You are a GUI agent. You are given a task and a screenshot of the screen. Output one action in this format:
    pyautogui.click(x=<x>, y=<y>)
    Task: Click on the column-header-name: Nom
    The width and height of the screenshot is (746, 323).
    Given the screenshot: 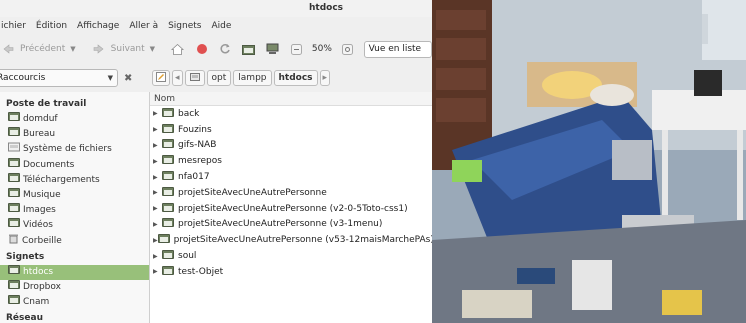 What is the action you would take?
    pyautogui.click(x=291, y=99)
    